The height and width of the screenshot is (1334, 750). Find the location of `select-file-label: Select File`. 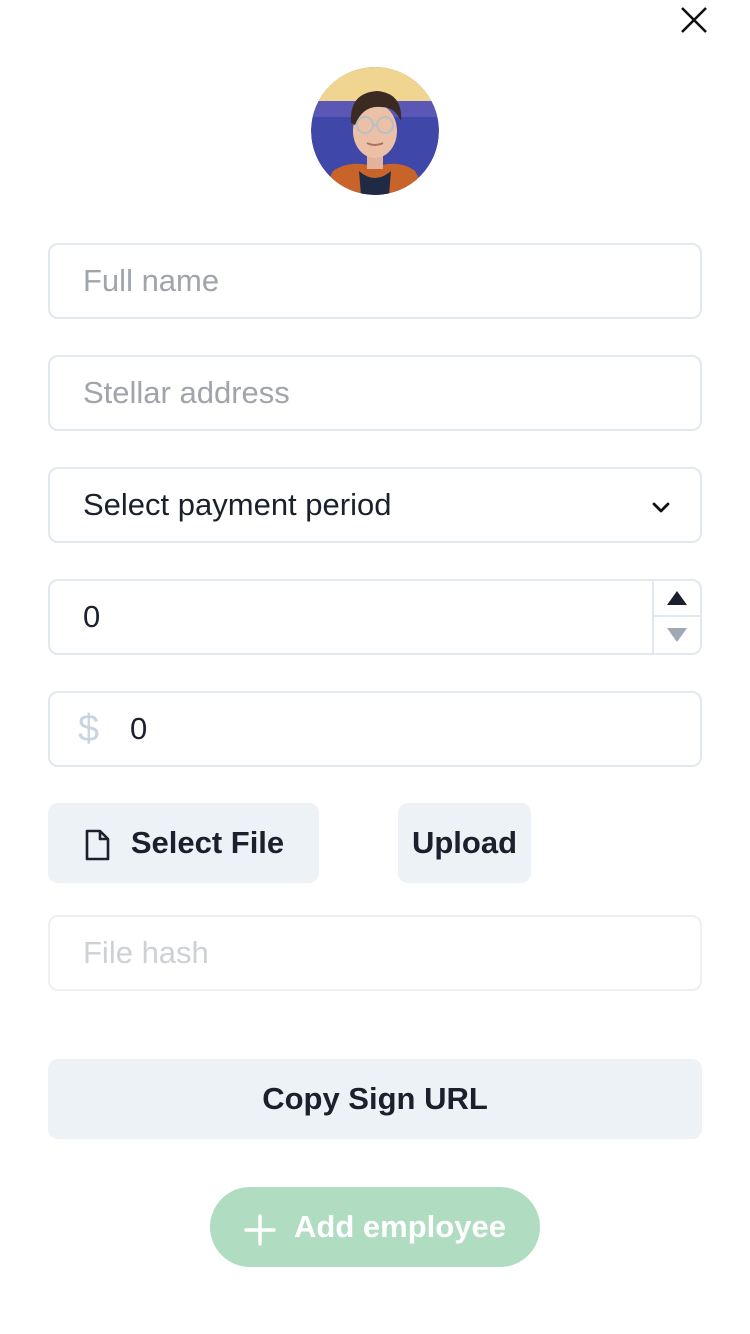

select-file-label: Select File is located at coordinates (207, 842).